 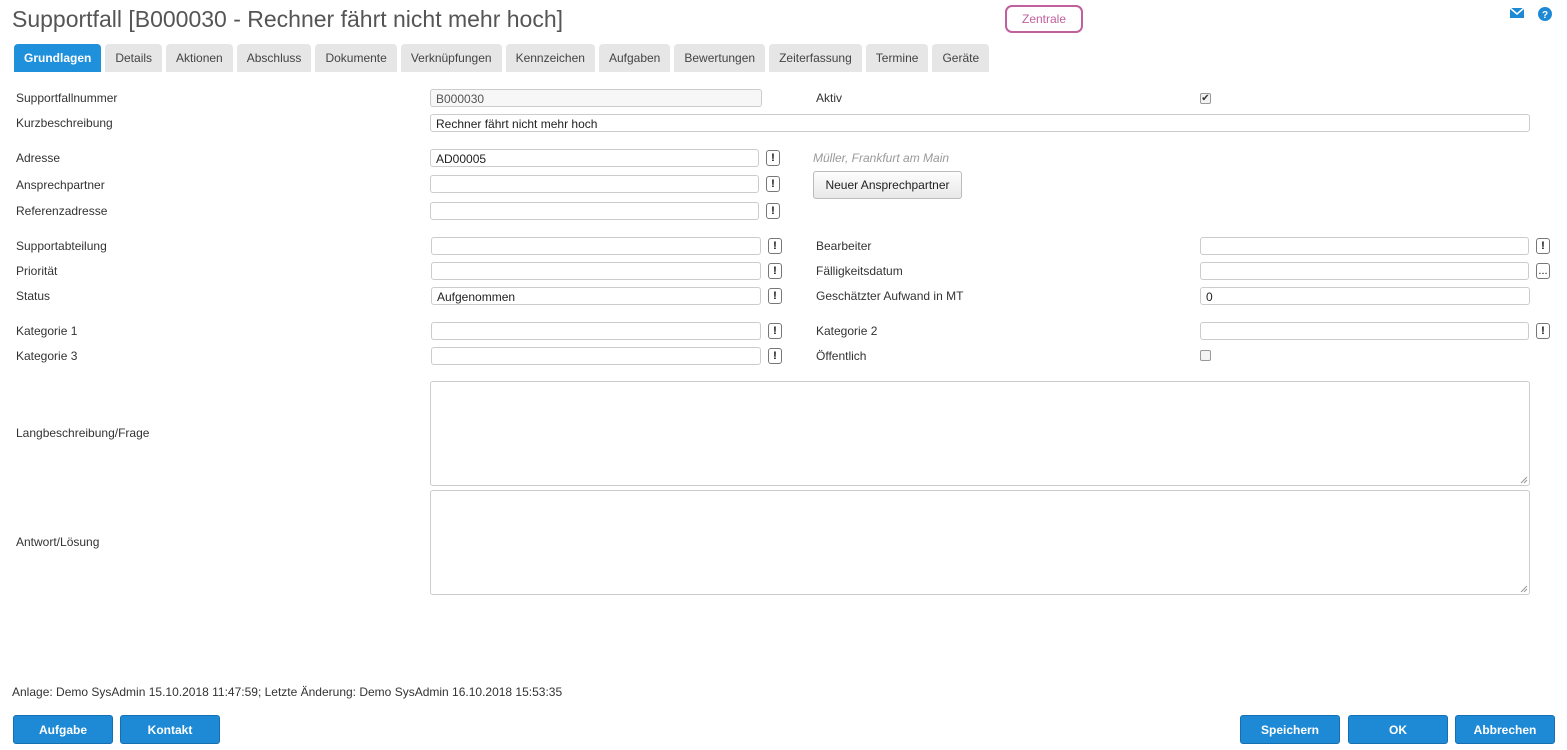 I want to click on status-label: Status, so click(x=33, y=296).